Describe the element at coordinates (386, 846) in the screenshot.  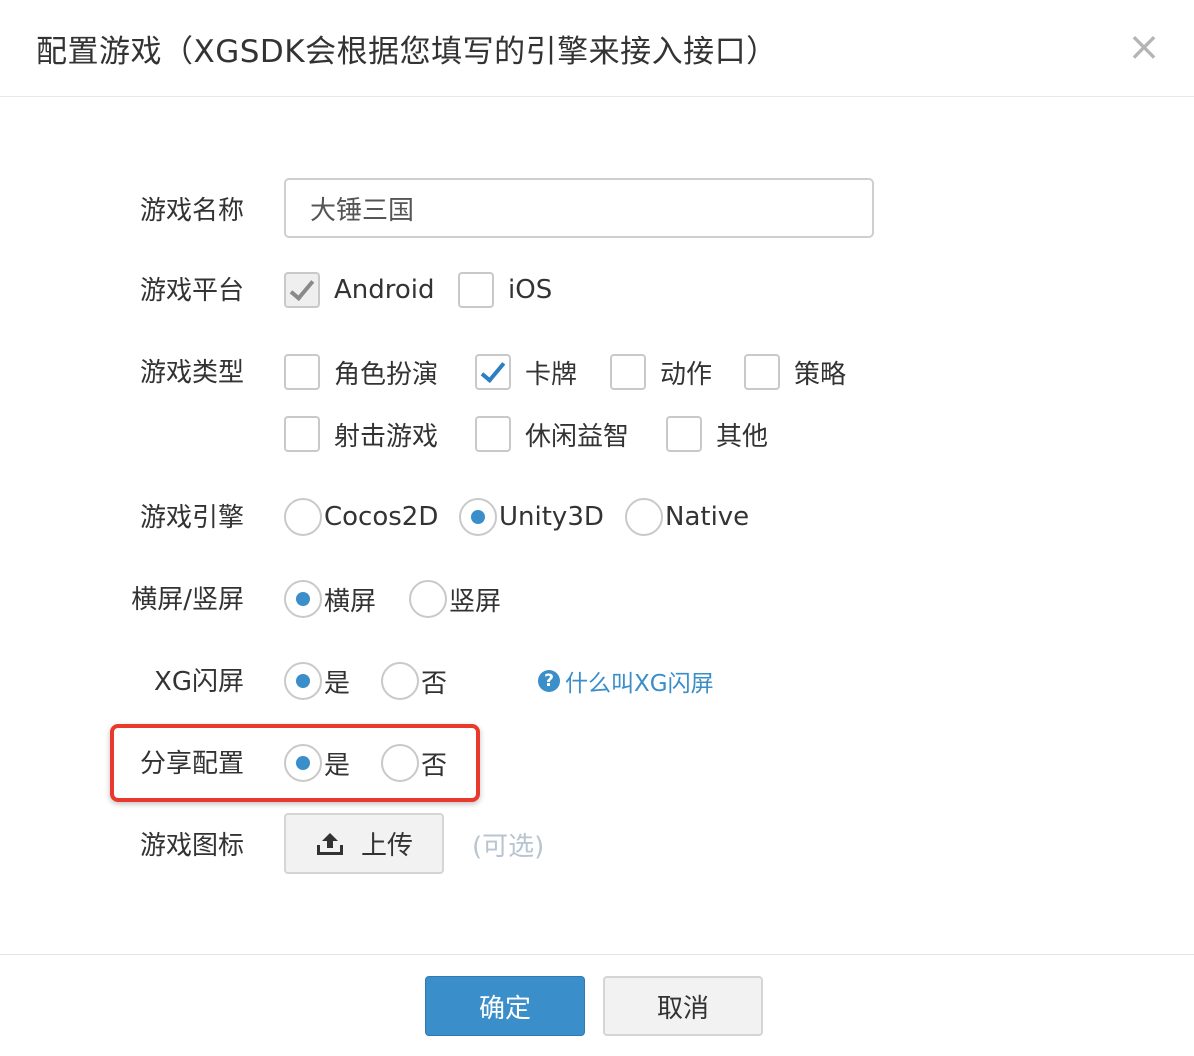
I see `upload-label: 上传` at that location.